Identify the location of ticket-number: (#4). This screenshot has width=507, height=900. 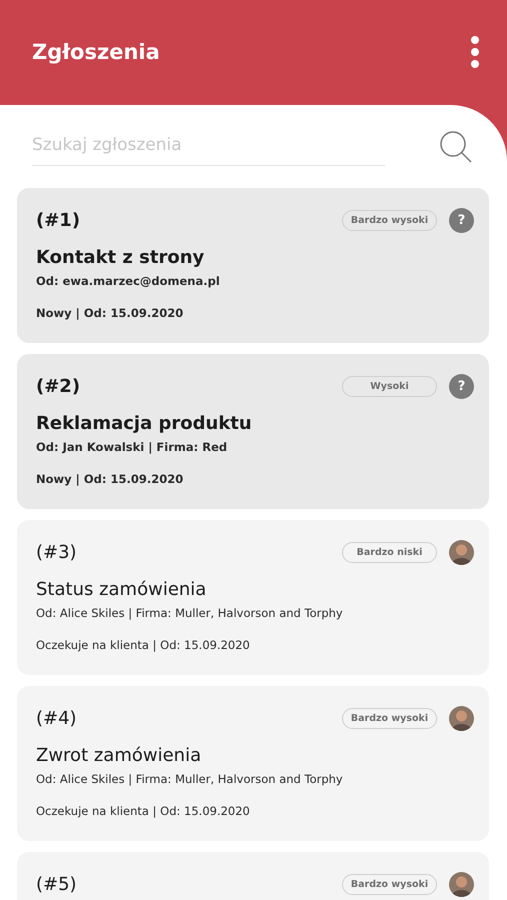
(57, 718).